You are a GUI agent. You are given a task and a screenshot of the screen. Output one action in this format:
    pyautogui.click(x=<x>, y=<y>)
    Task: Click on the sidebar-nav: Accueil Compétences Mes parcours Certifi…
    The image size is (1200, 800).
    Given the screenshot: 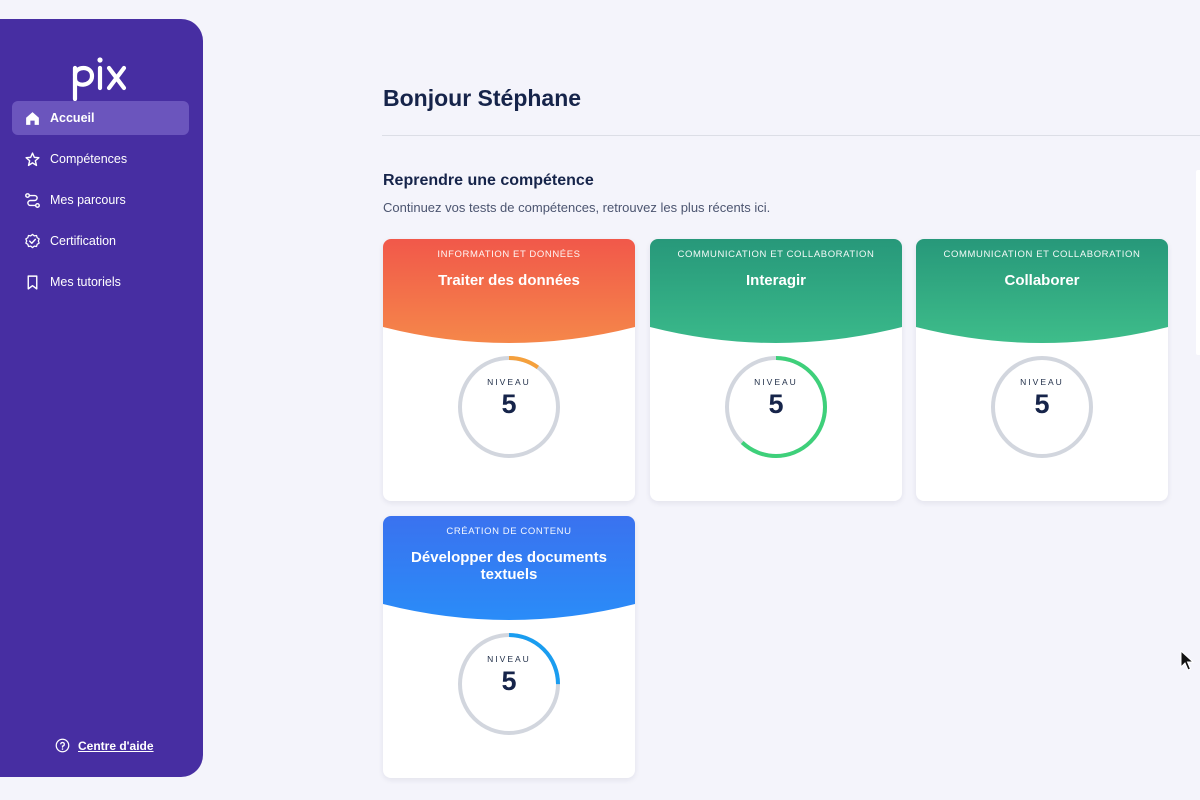 What is the action you would take?
    pyautogui.click(x=100, y=203)
    